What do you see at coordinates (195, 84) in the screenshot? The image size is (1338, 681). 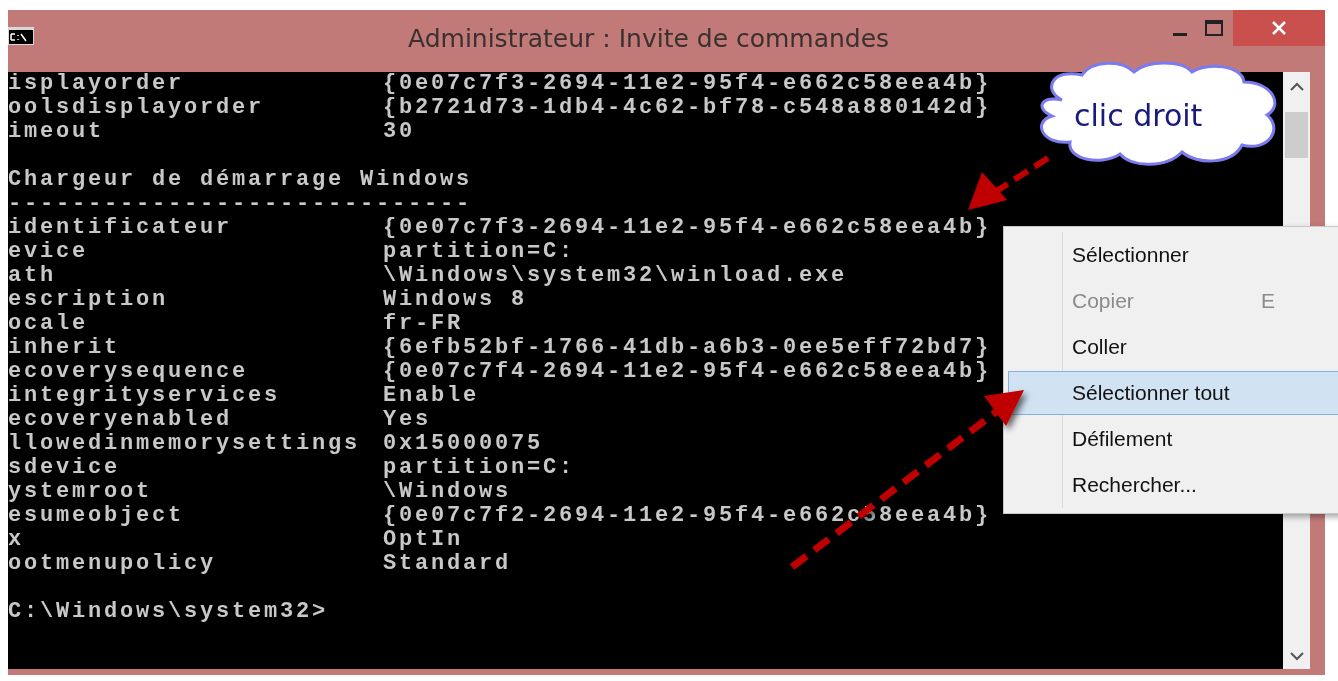 I see `console-key: isplayorder` at bounding box center [195, 84].